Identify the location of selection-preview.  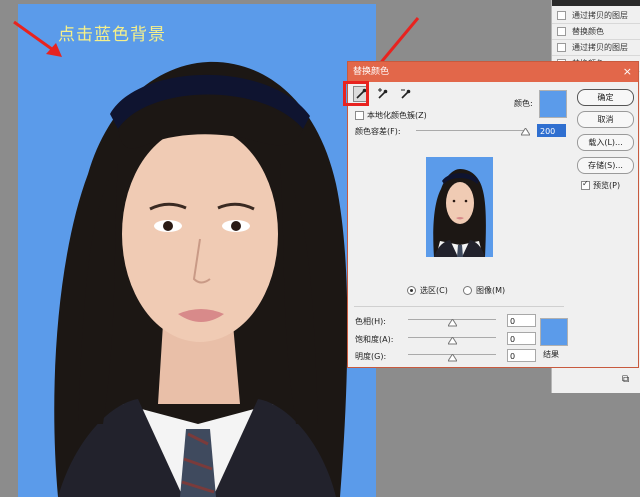
(459, 207).